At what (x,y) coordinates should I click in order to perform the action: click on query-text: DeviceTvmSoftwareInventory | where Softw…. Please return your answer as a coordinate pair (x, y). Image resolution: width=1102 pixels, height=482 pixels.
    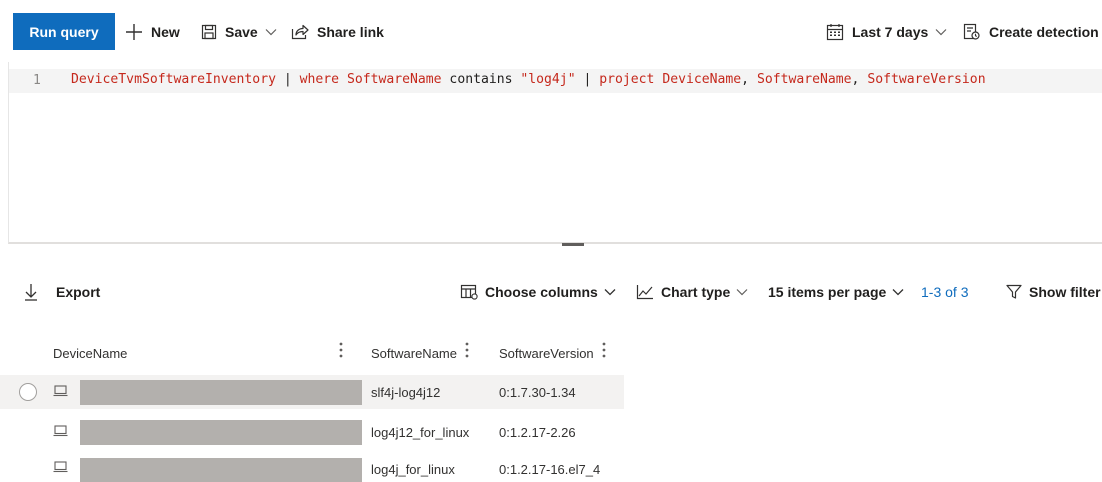
    Looking at the image, I should click on (528, 79).